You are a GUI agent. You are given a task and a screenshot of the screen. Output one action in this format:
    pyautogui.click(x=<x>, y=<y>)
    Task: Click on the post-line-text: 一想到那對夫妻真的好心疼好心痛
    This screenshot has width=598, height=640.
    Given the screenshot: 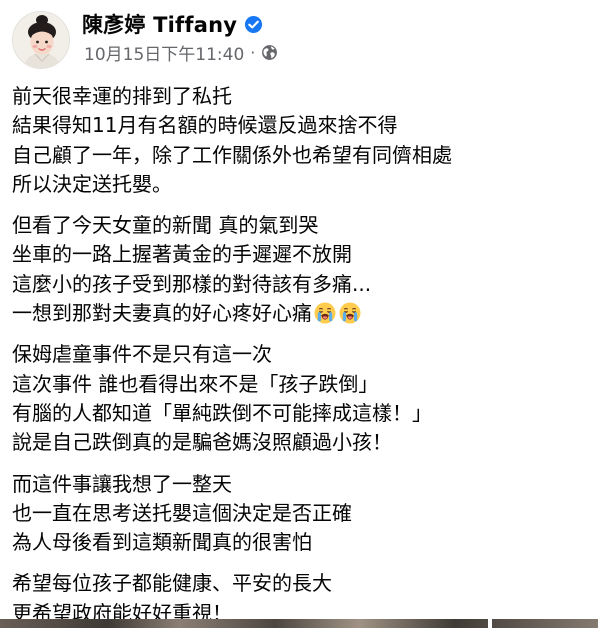 What is the action you would take?
    pyautogui.click(x=162, y=313)
    